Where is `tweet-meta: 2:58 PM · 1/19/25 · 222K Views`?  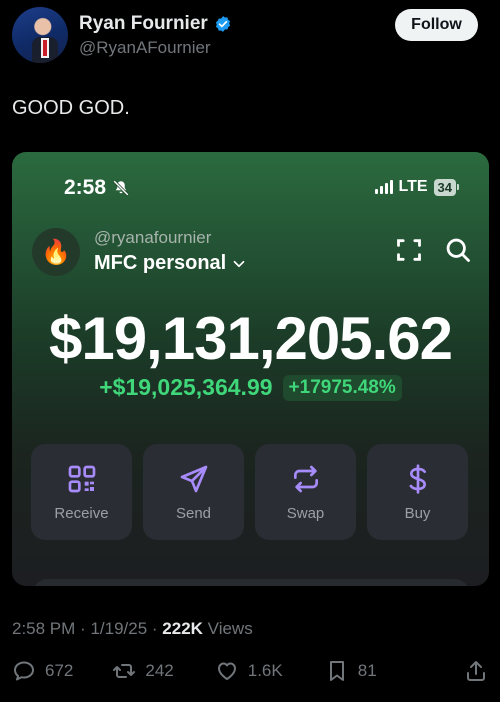 tweet-meta: 2:58 PM · 1/19/25 · 222K Views is located at coordinates (132, 628).